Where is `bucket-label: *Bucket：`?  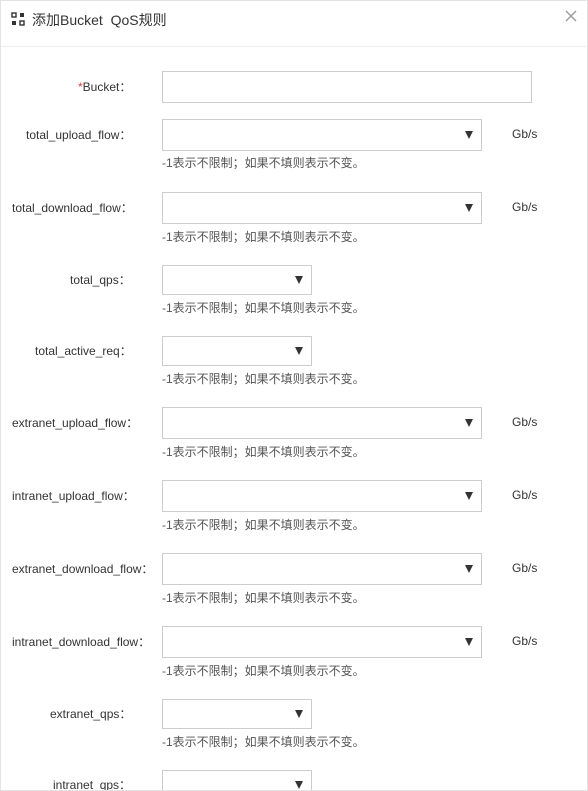
bucket-label: *Bucket： is located at coordinates (105, 87).